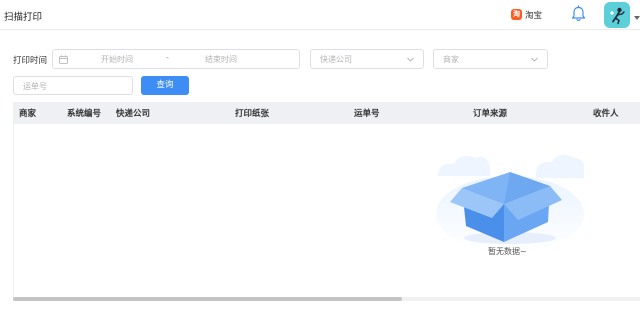 This screenshot has height=313, width=640. I want to click on app-header: 扫描打印 淘 淘宝, so click(320, 15).